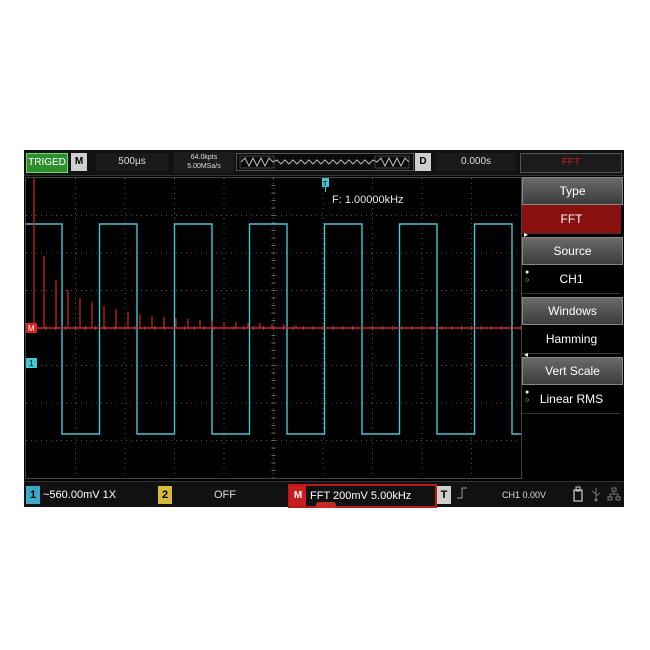 The width and height of the screenshot is (650, 650). Describe the element at coordinates (362, 496) in the screenshot. I see `math-channel-box: M FFT 200mV 5.00kHz` at that location.